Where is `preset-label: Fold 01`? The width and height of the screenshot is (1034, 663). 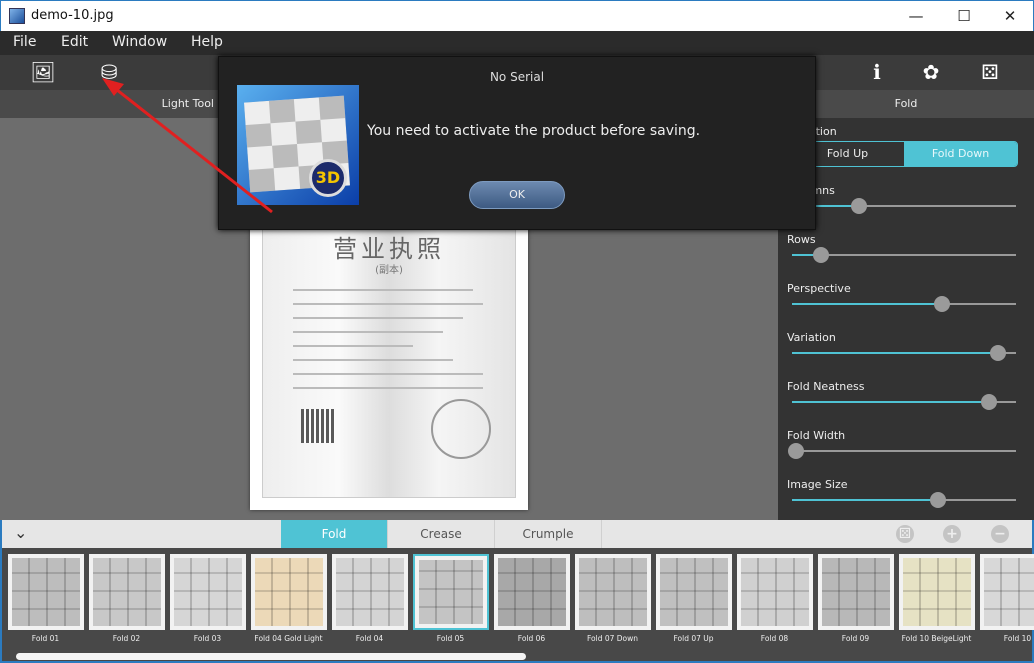 preset-label: Fold 01 is located at coordinates (45, 638).